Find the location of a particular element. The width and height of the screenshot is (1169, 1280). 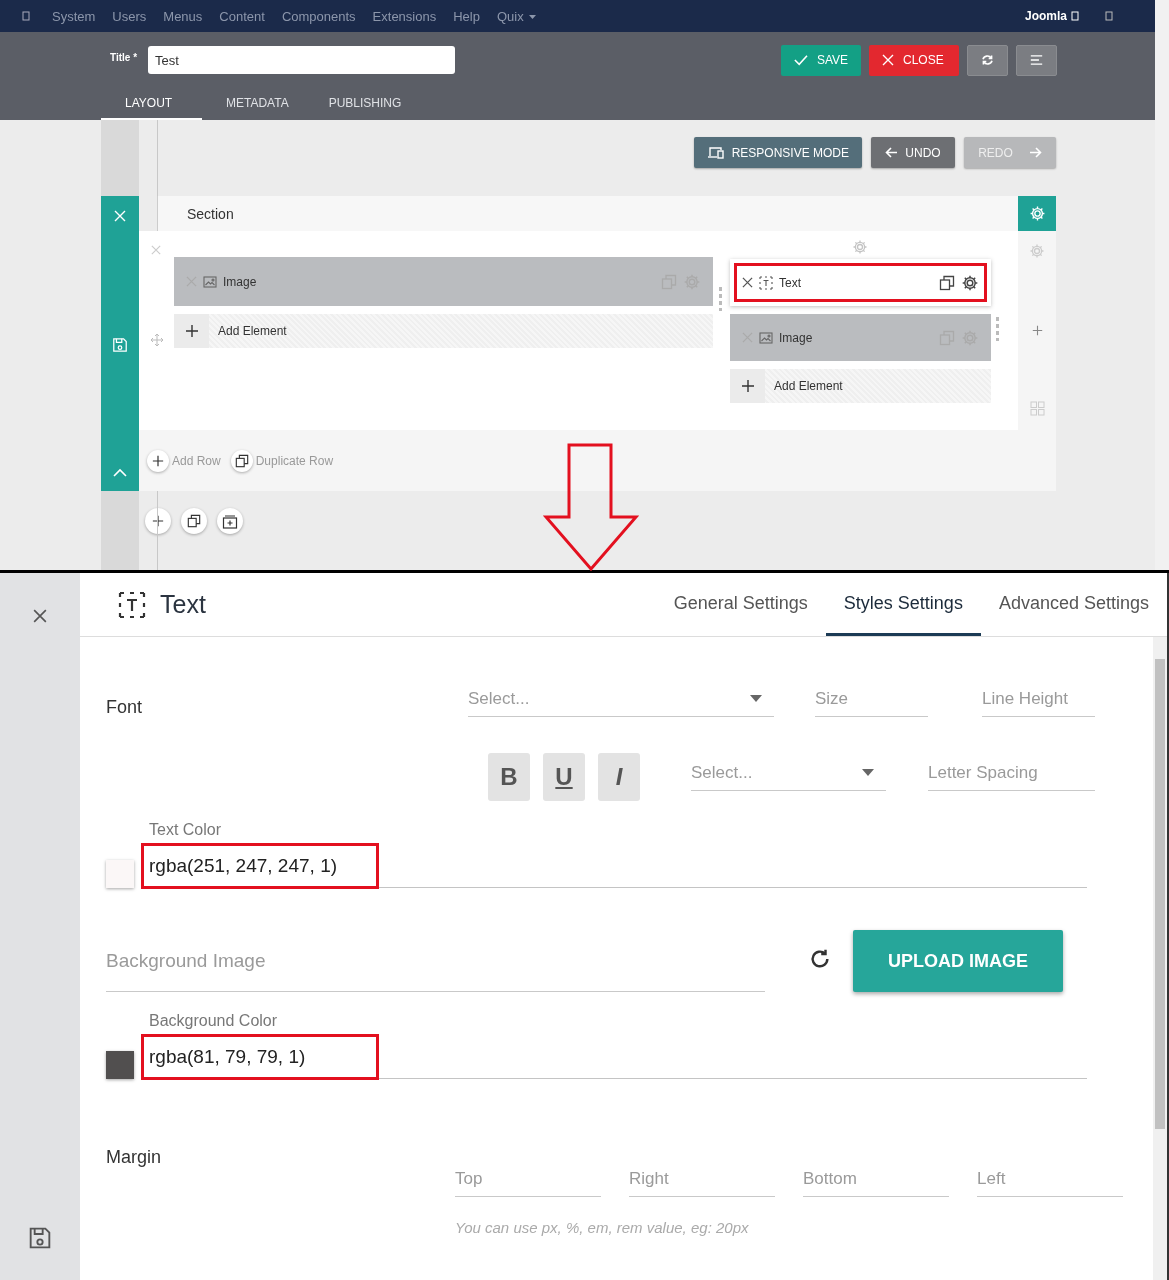

tab: METADATA is located at coordinates (253, 104).